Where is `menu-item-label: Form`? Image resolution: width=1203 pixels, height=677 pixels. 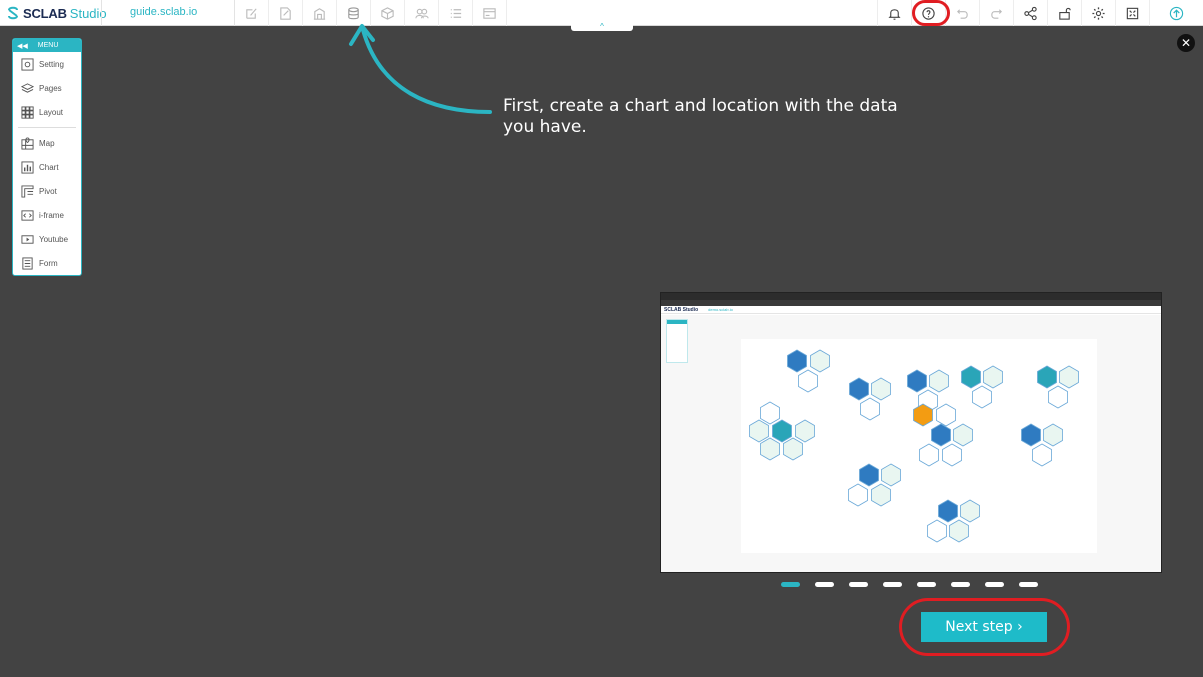 menu-item-label: Form is located at coordinates (48, 263).